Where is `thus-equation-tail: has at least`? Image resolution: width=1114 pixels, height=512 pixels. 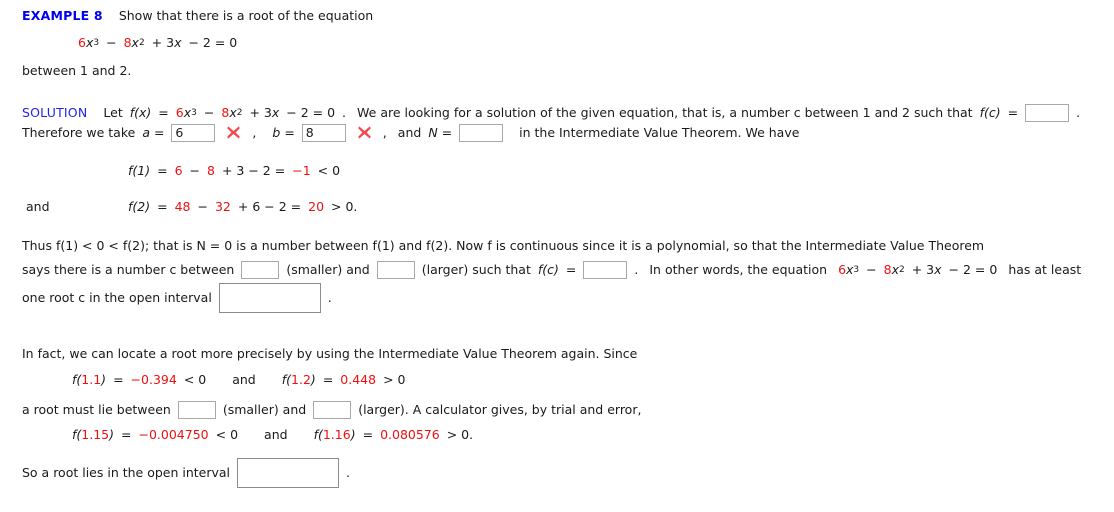 thus-equation-tail: has at least is located at coordinates (1045, 269).